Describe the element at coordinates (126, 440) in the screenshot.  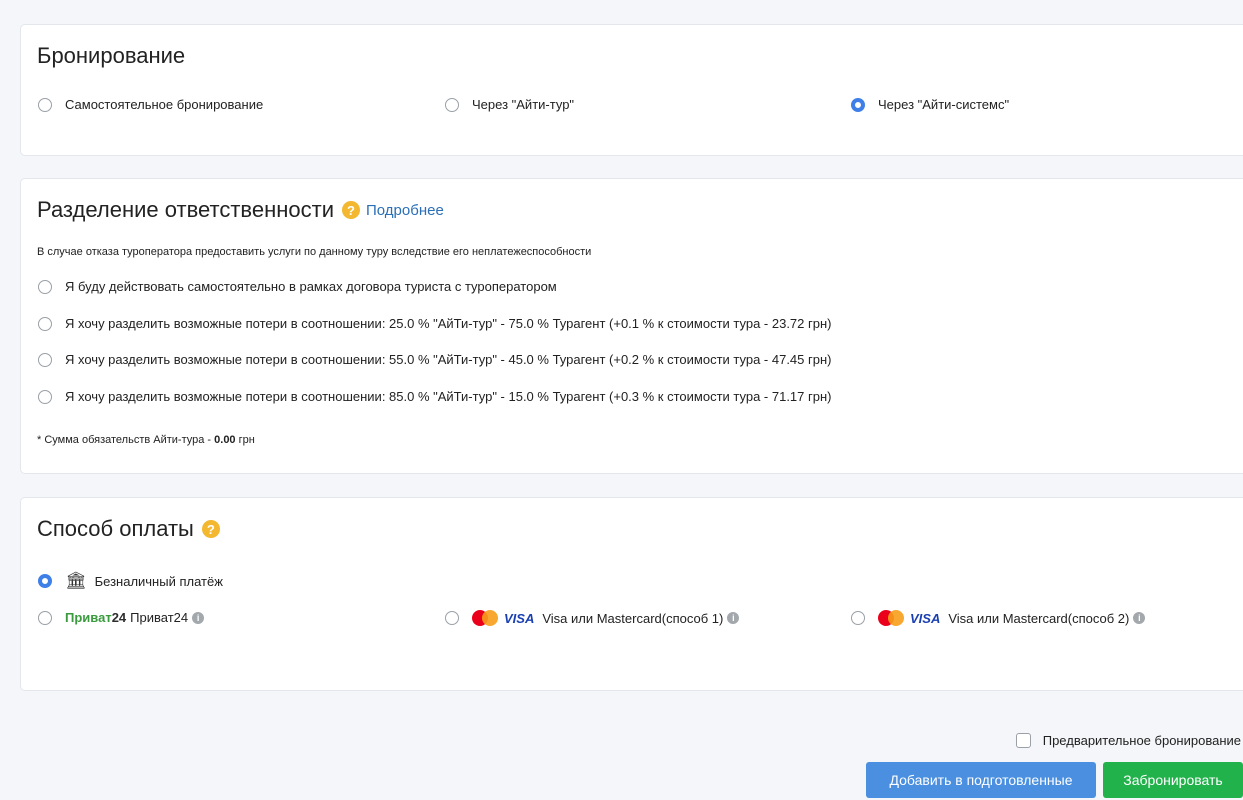
I see `note-prefix: * Сумма обязательств Айти-тура -` at that location.